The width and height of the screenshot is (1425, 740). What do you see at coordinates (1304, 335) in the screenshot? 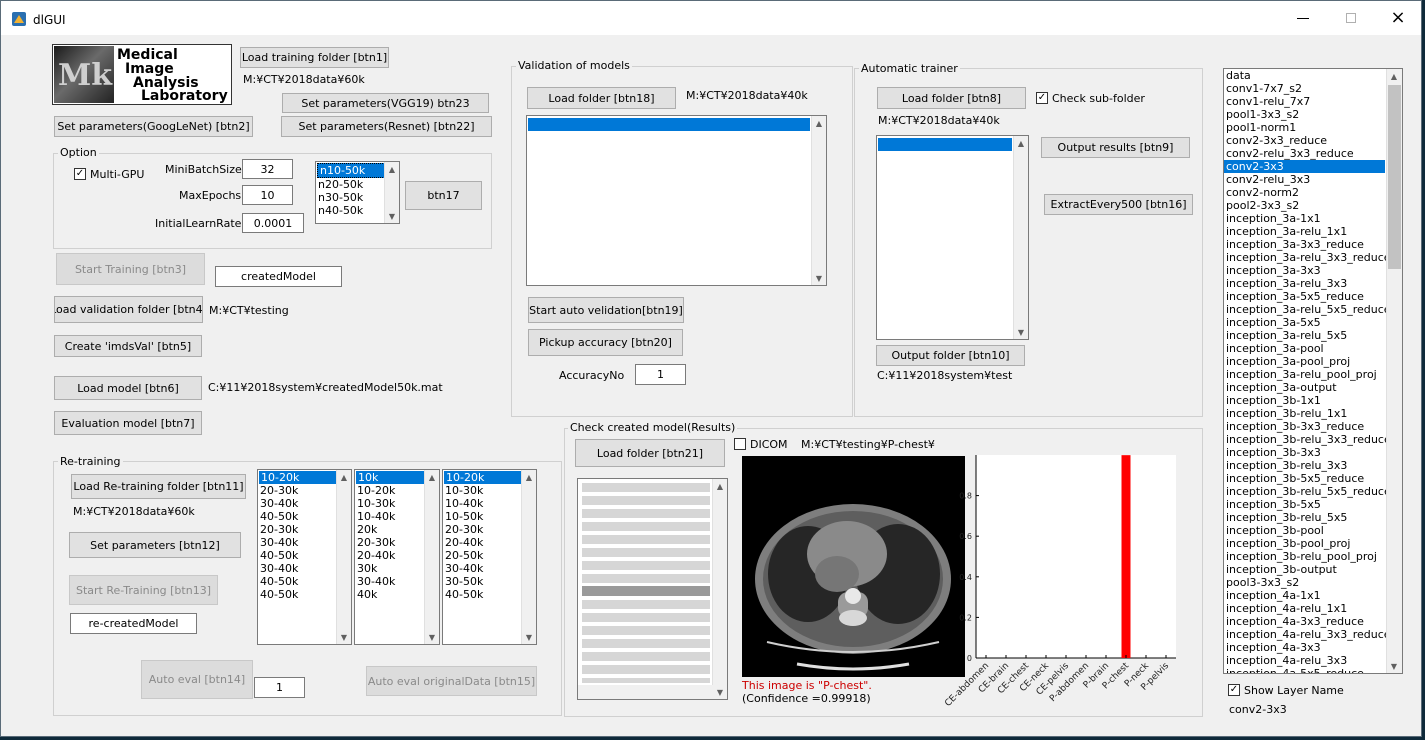
I see `layer-list-item: inception_3a-relu_5x5` at bounding box center [1304, 335].